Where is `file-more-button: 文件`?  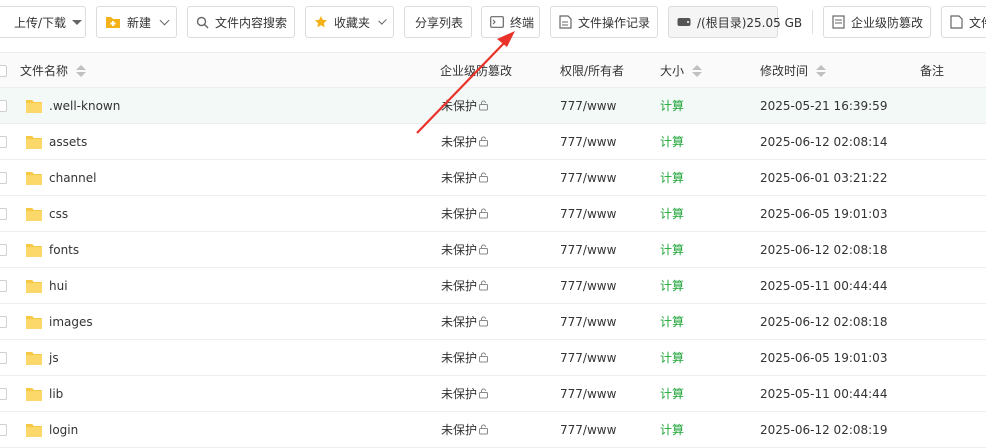 file-more-button: 文件 is located at coordinates (963, 22).